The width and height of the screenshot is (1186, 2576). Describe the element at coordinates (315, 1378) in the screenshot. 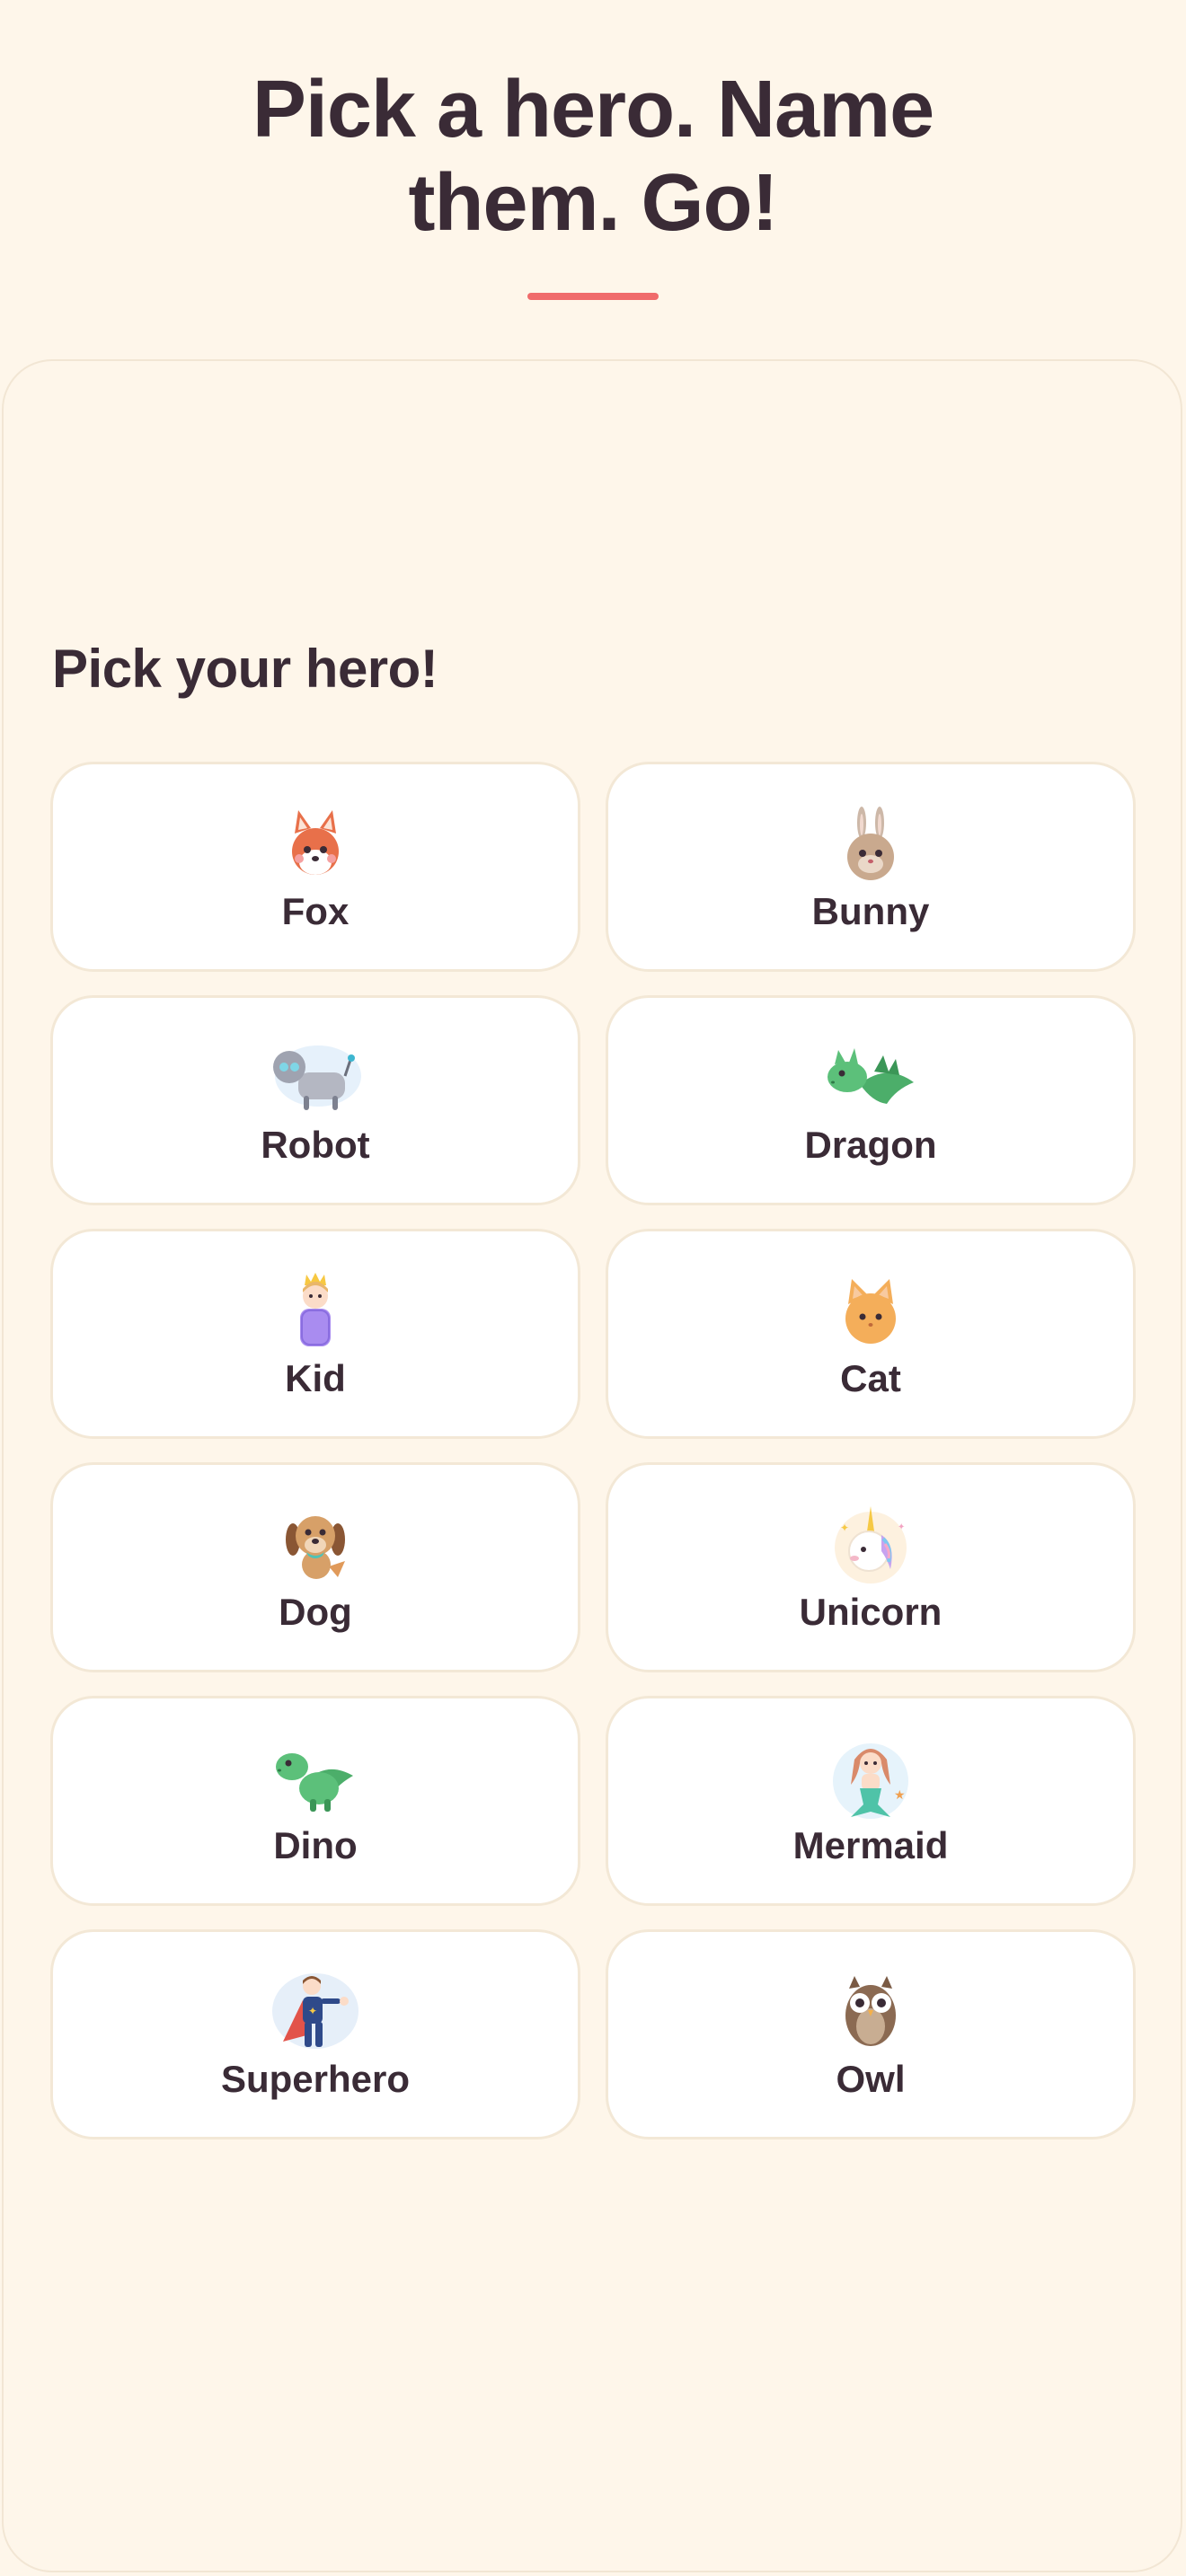

I see `hero-label: Kid` at that location.